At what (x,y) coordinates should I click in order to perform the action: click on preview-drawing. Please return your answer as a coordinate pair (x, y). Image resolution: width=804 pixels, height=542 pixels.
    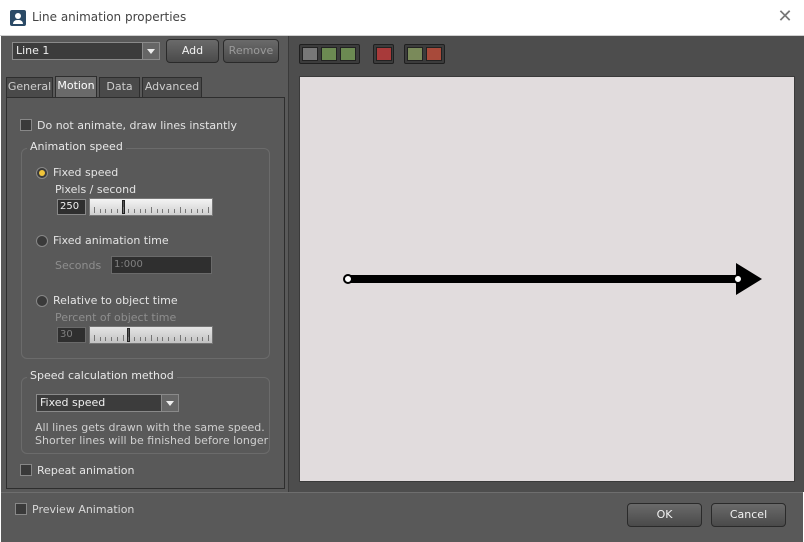
    Looking at the image, I should click on (552, 279).